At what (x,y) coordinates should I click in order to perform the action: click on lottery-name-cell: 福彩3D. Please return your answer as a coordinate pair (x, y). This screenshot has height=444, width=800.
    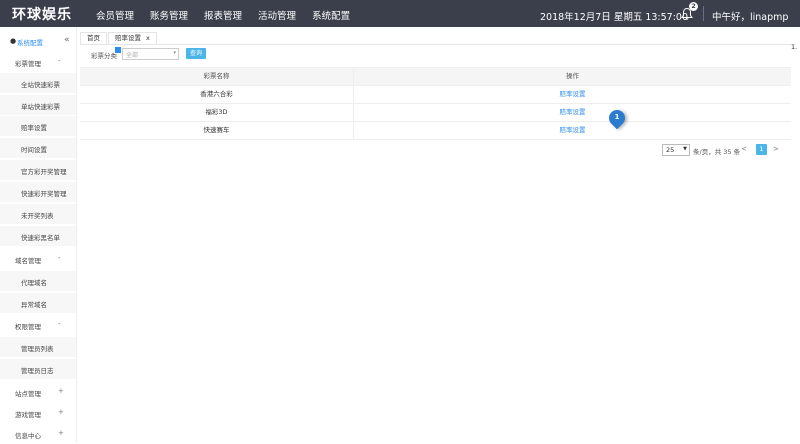
    Looking at the image, I should click on (217, 112).